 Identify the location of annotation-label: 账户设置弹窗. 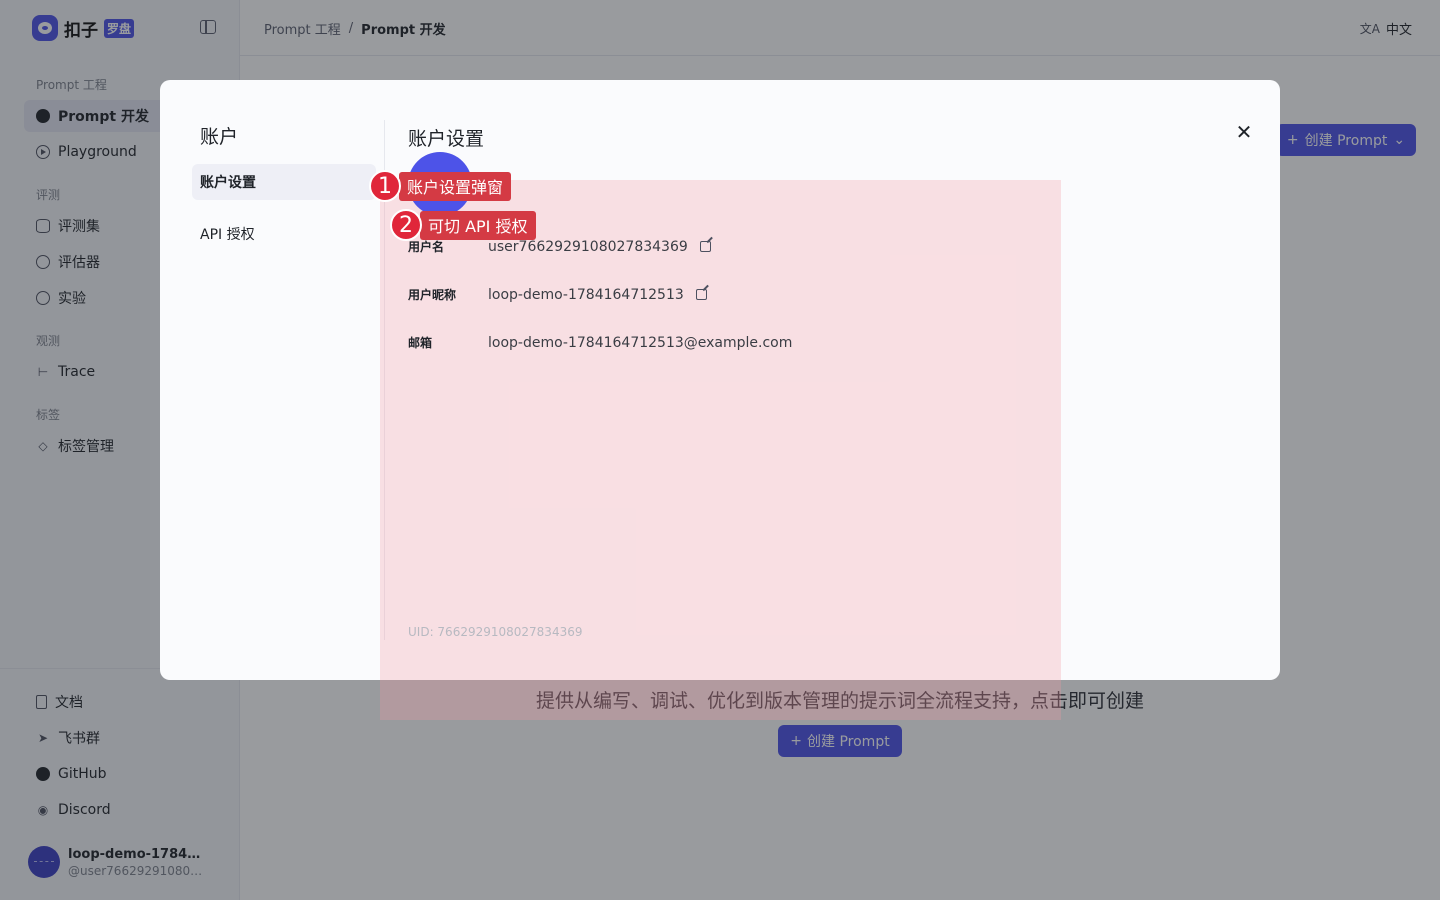
(455, 186).